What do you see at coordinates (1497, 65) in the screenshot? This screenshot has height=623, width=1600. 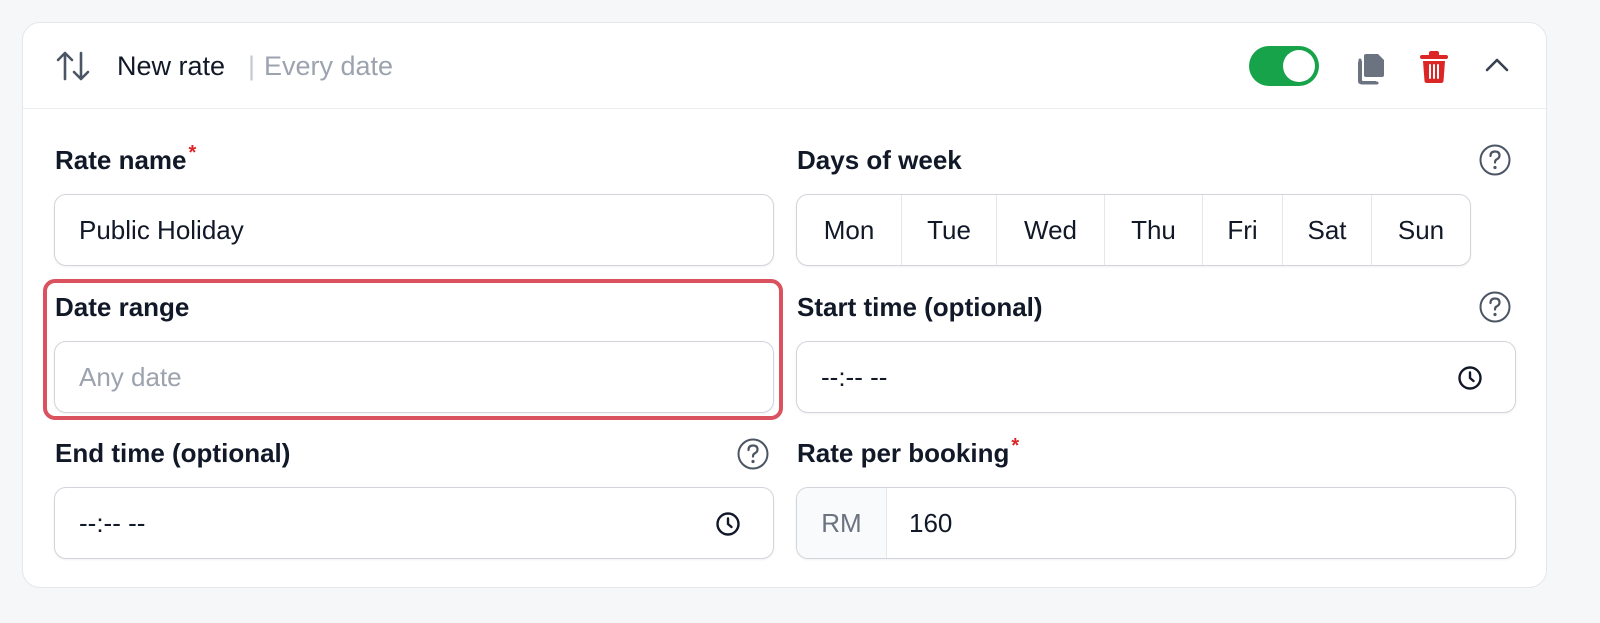 I see `chevron-up-icon` at bounding box center [1497, 65].